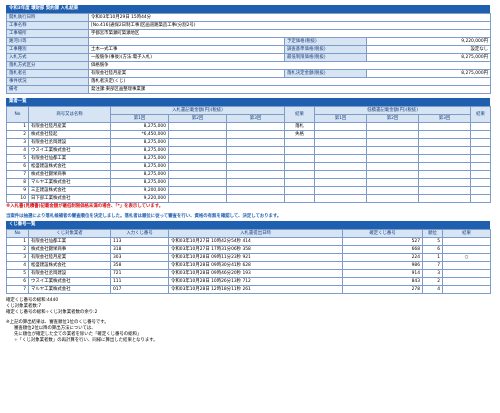  What do you see at coordinates (139, 233) in the screenshot?
I see `lot-col-kuji: 入力くじ番号` at bounding box center [139, 233].